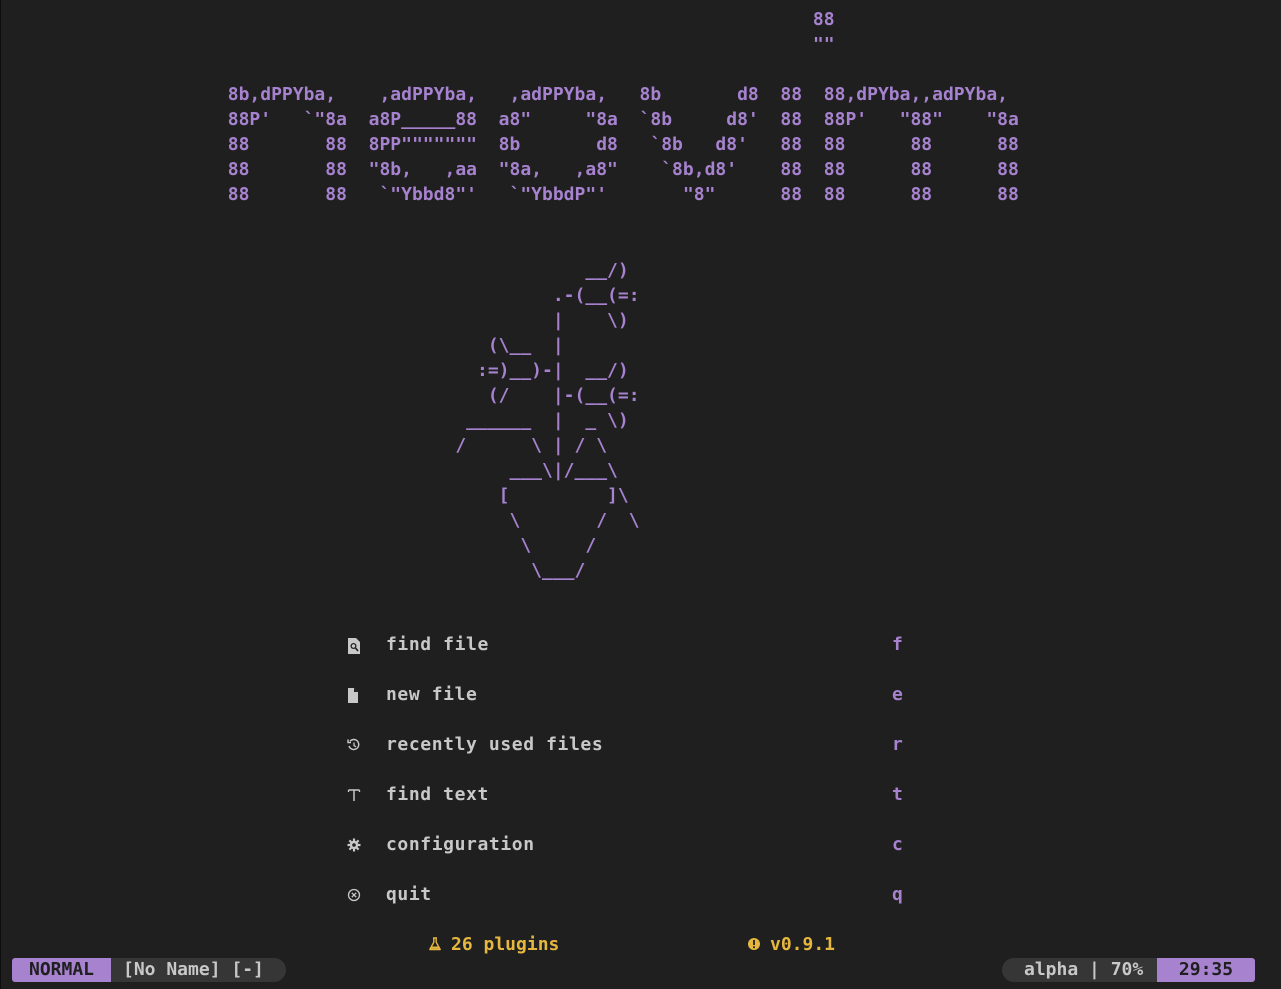 This screenshot has height=989, width=1281. I want to click on menu-shortcut-key: c, so click(897, 844).